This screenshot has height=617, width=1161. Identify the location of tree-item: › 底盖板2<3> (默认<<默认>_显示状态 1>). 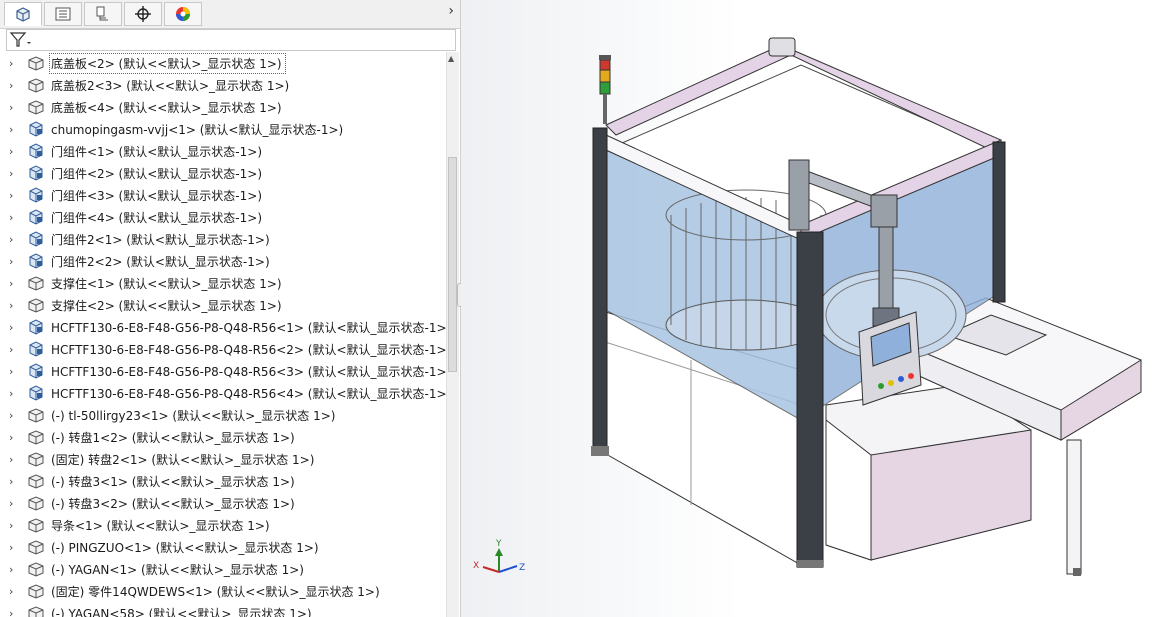
(223, 85).